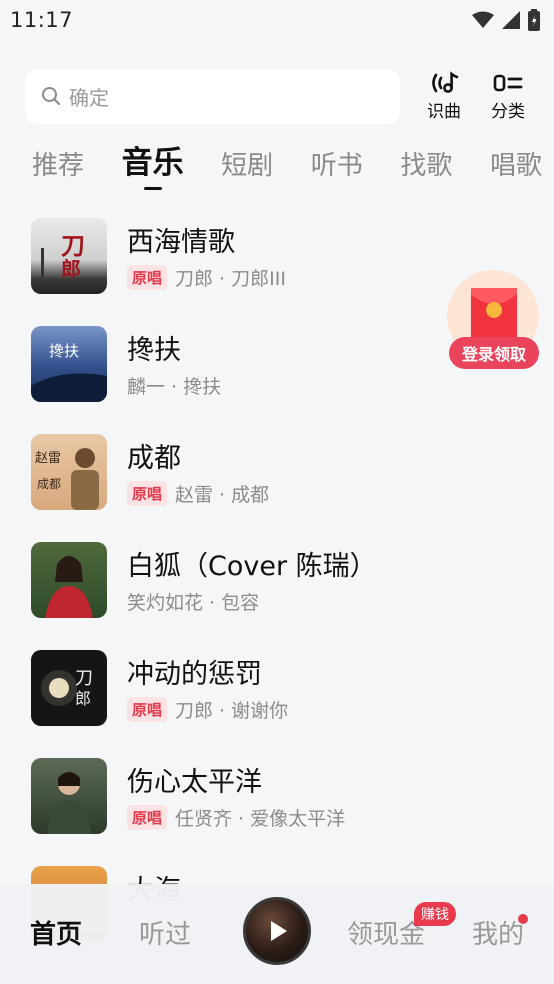  I want to click on song-title: 成都, so click(154, 458).